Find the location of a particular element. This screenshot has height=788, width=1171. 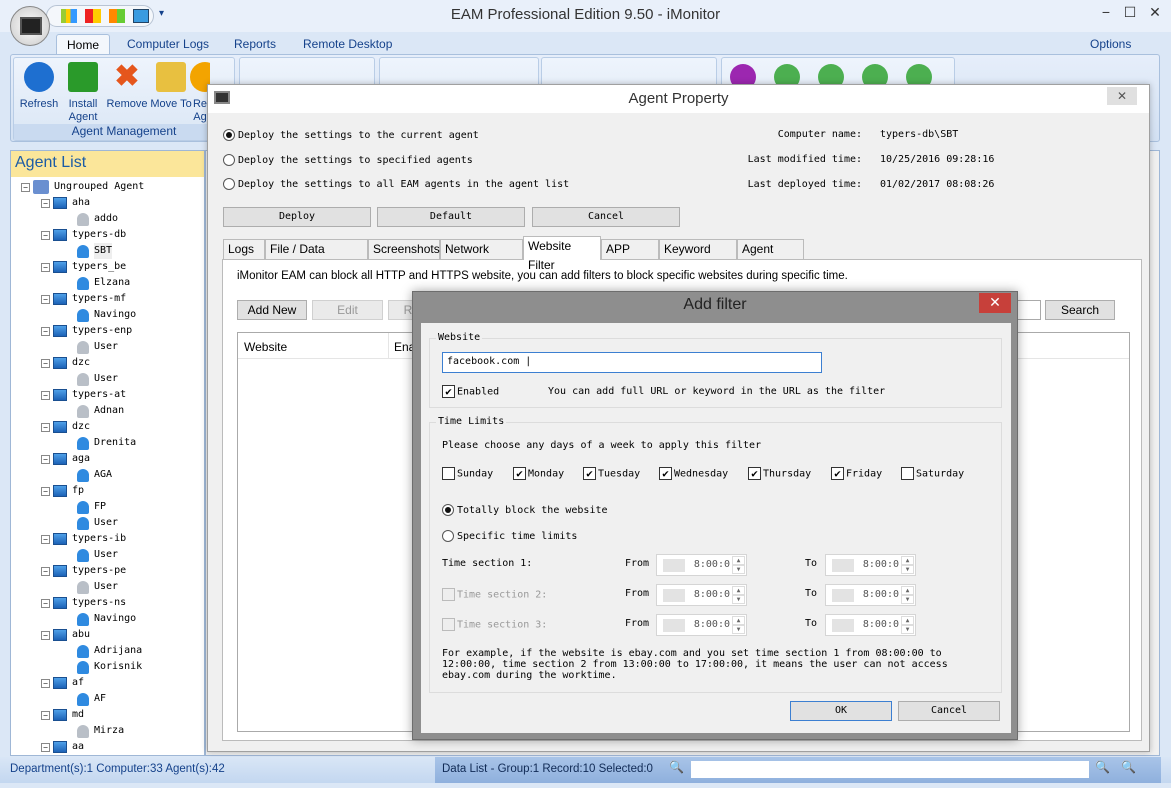

install-agent-button: Install Agent is located at coordinates (83, 93).